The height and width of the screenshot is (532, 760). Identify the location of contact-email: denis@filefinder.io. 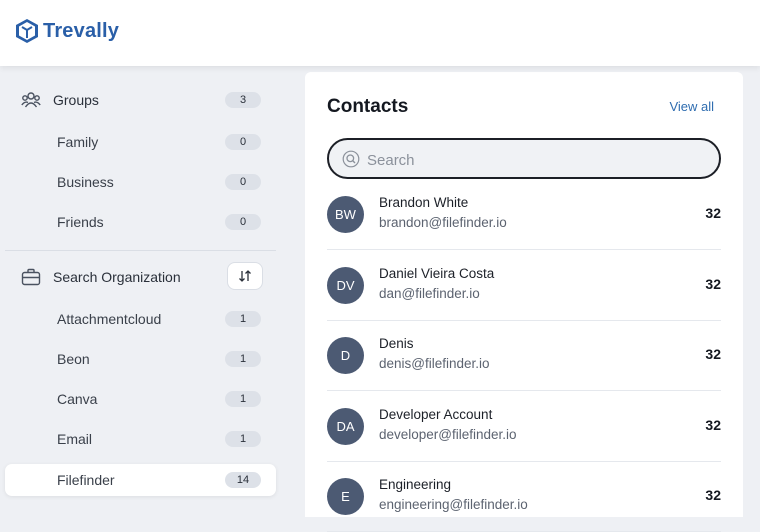
(434, 363).